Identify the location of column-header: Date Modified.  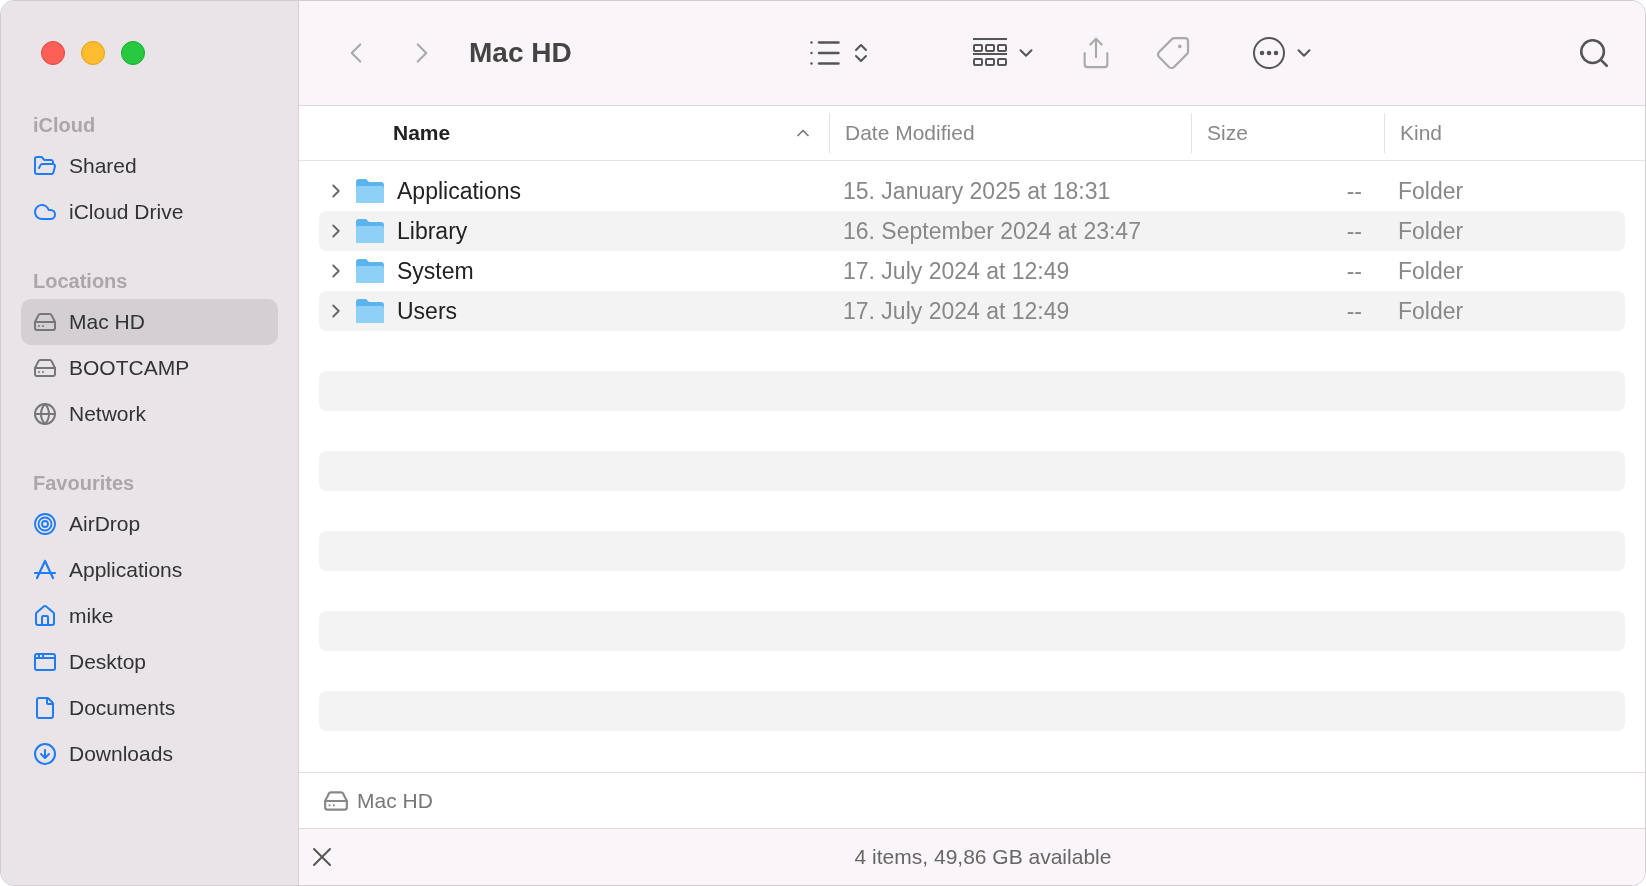
(1010, 133).